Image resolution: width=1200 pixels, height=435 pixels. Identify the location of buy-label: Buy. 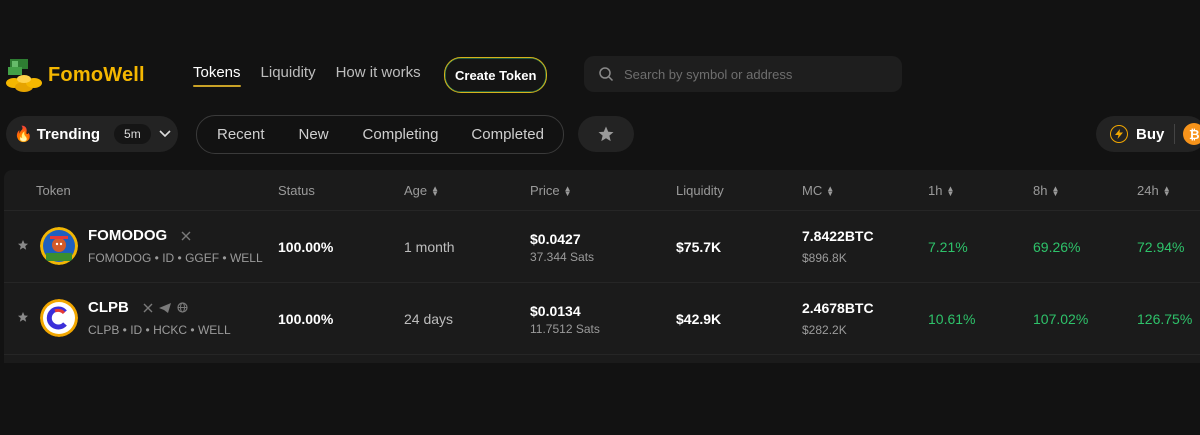
(1150, 134).